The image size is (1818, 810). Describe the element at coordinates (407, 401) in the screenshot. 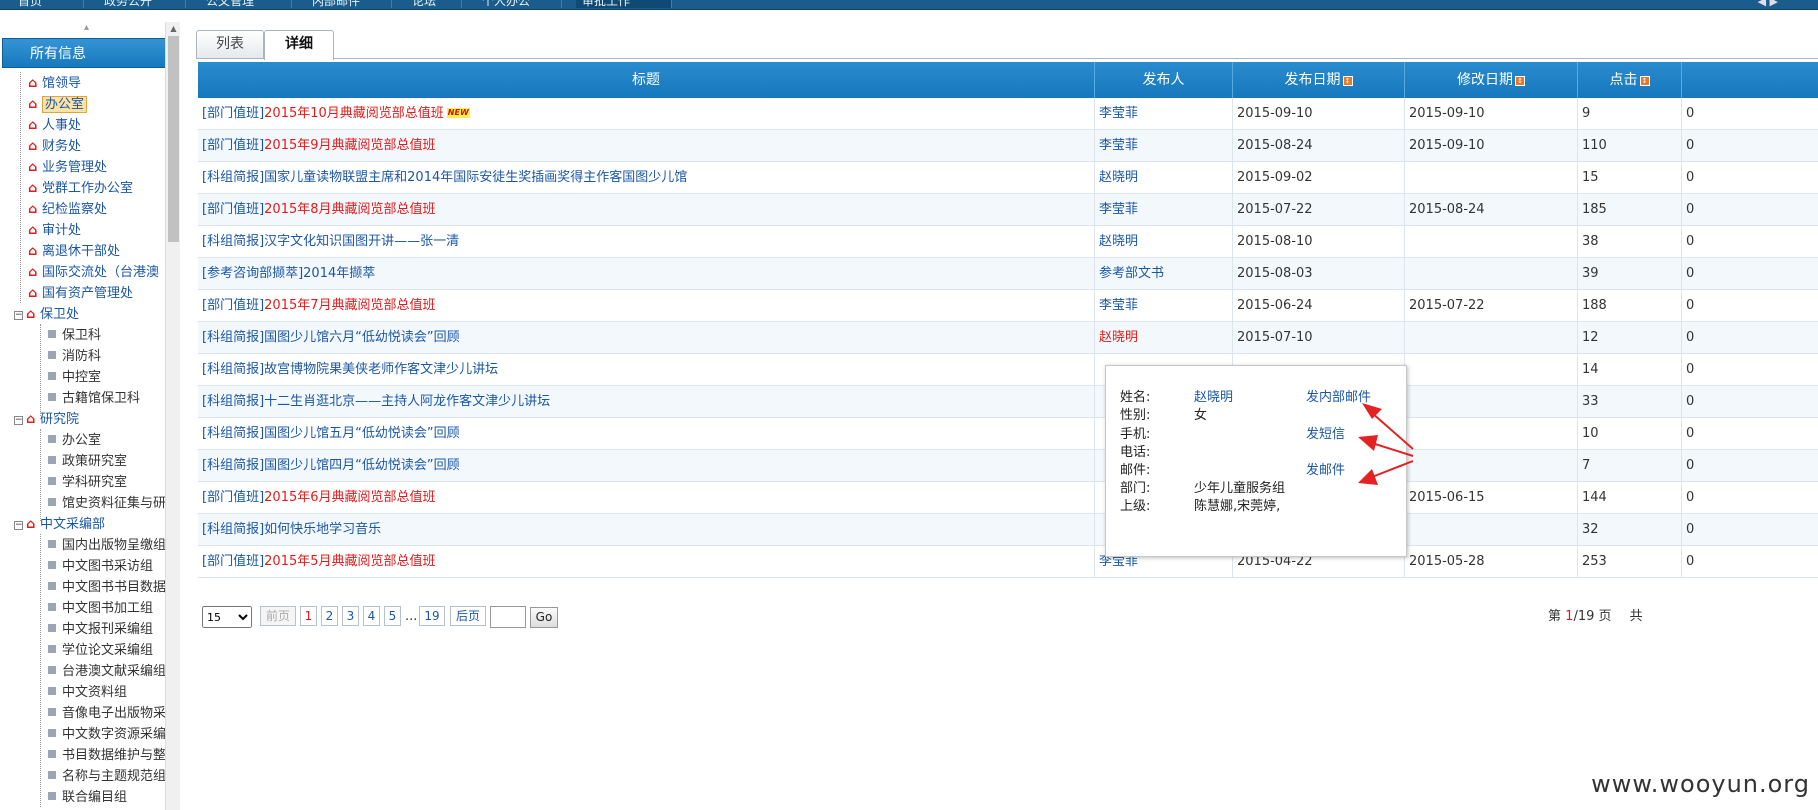

I see `title-link: 十二生肖逛北京——主持人阿龙作客文津少儿讲坛` at that location.